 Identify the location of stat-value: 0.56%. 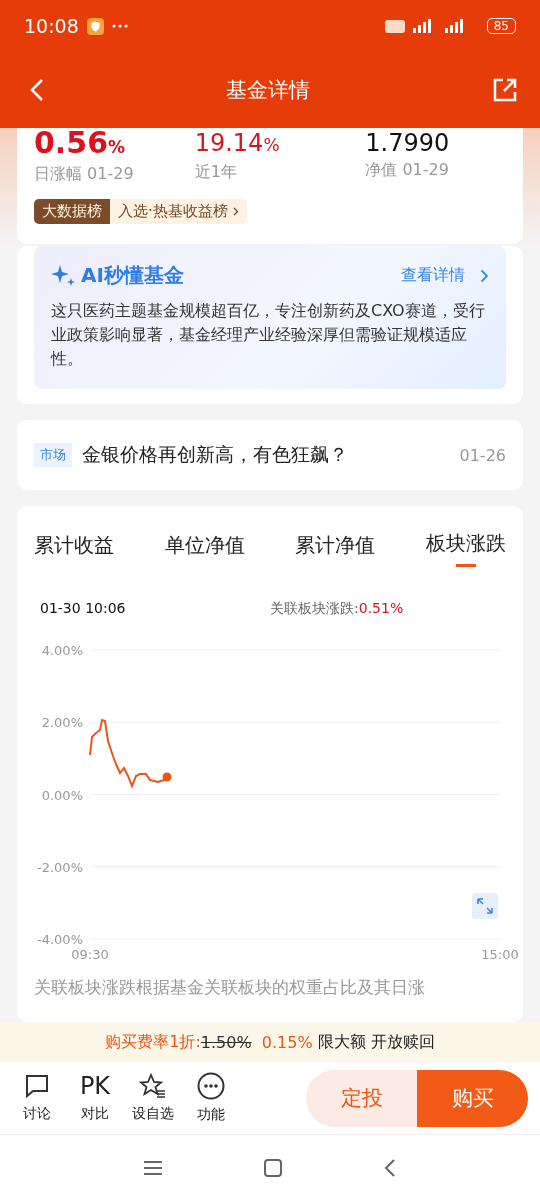
(80, 145).